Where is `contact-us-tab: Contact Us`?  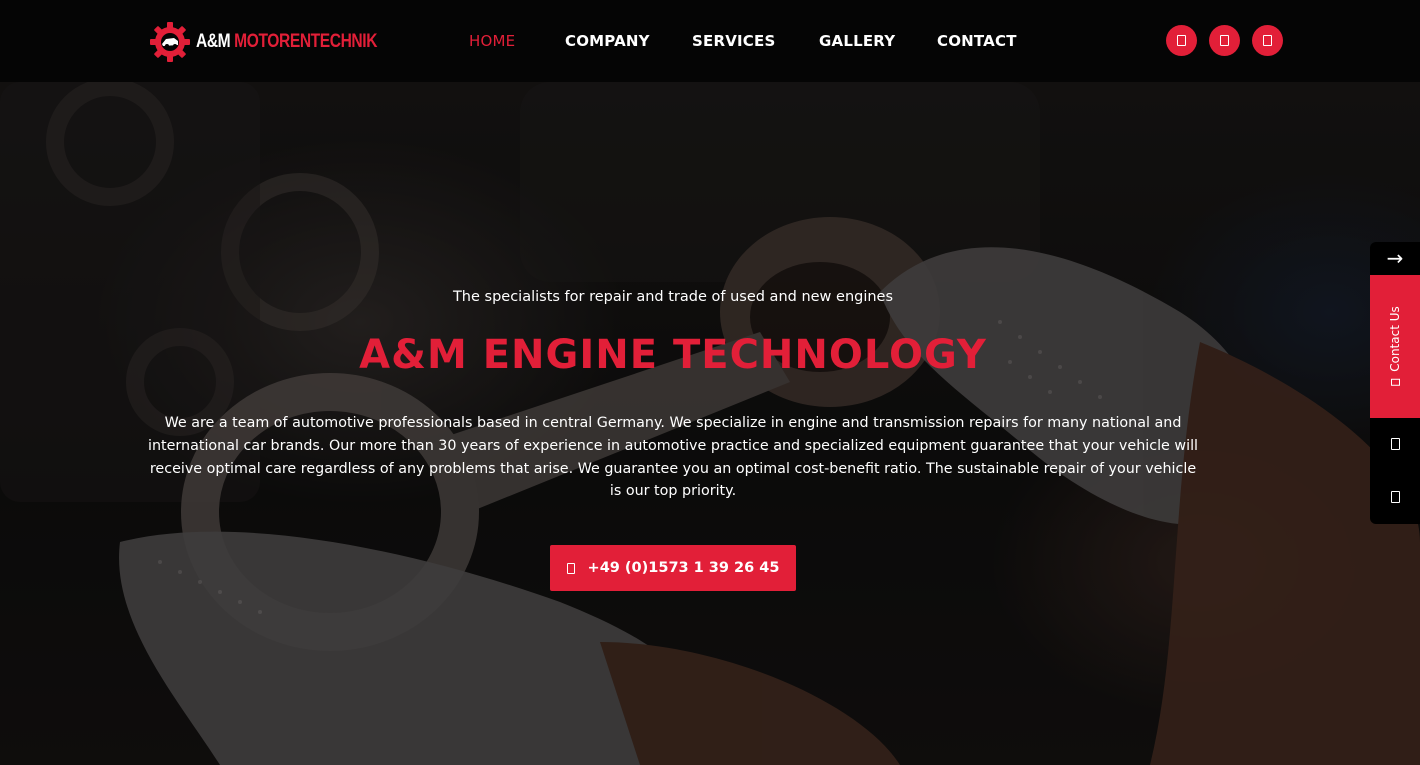 contact-us-tab: Contact Us is located at coordinates (1395, 346).